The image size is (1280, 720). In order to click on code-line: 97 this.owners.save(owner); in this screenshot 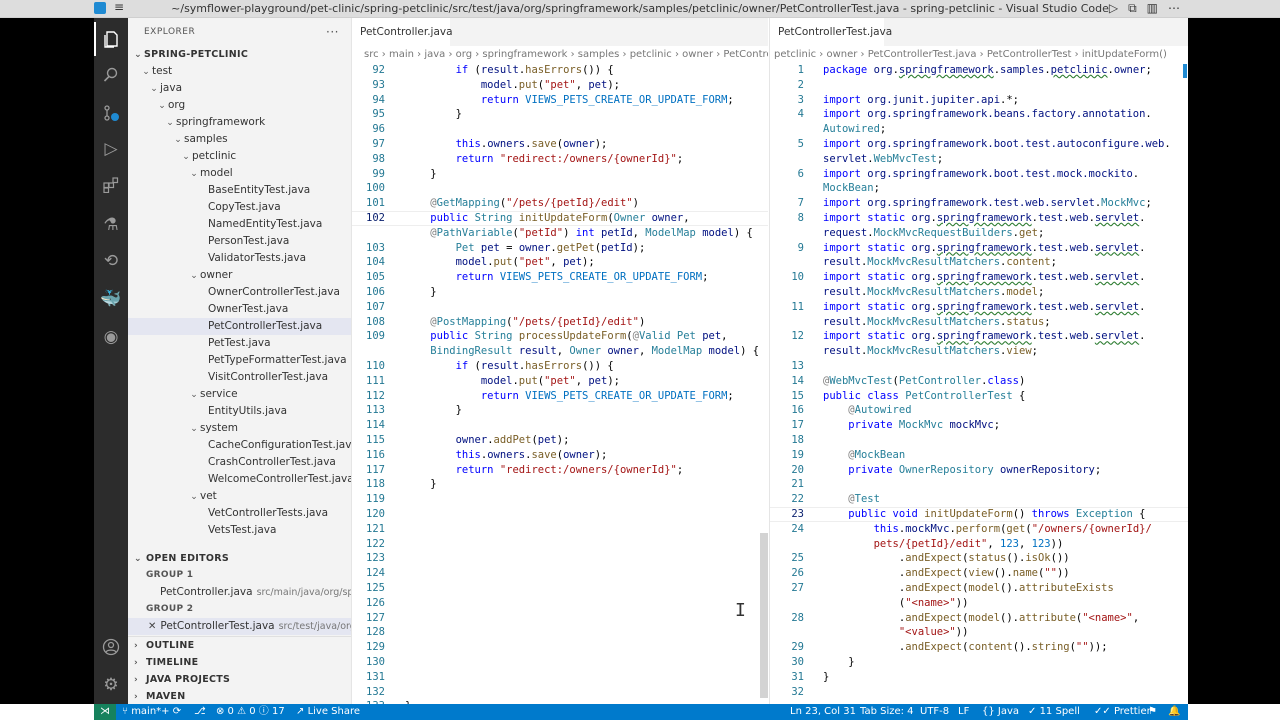, I will do `click(560, 144)`.